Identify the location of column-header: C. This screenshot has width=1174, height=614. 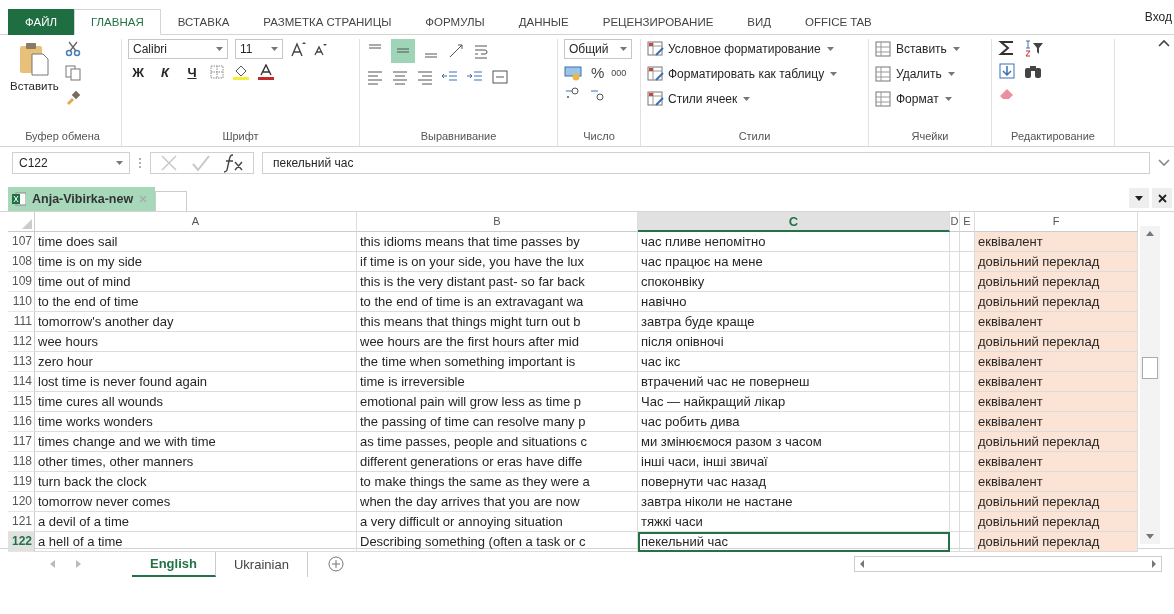
(794, 222).